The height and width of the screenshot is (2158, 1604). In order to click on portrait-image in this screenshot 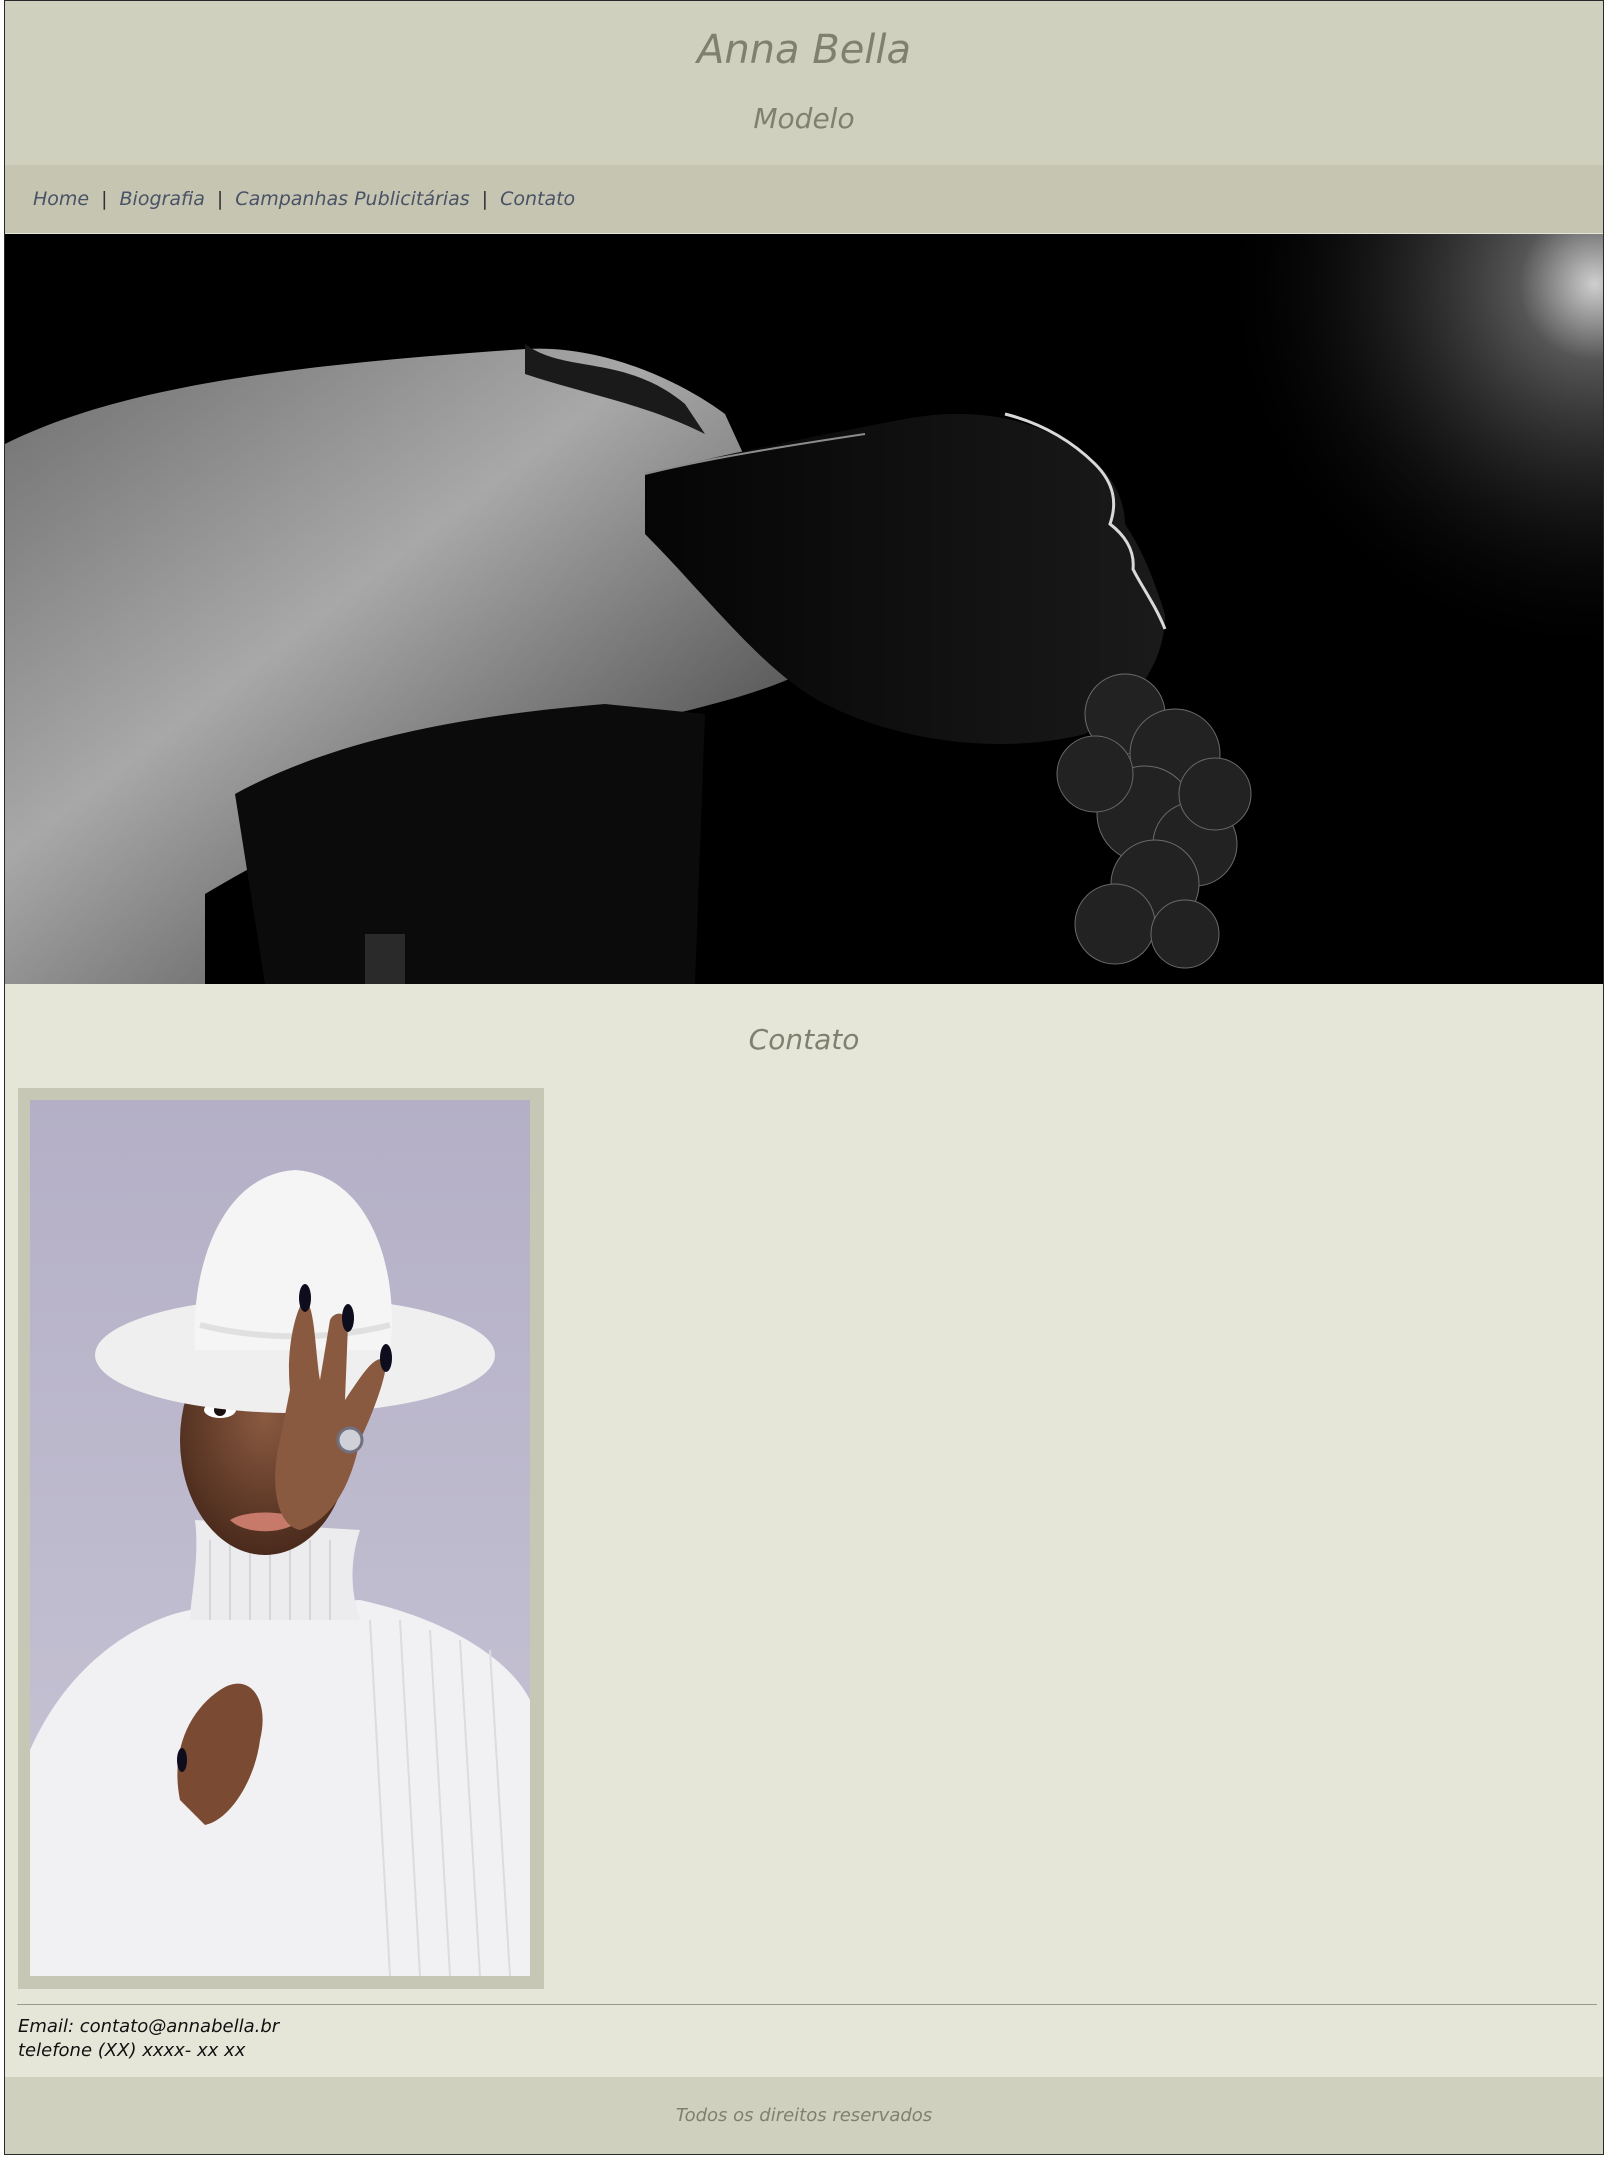, I will do `click(280, 1538)`.